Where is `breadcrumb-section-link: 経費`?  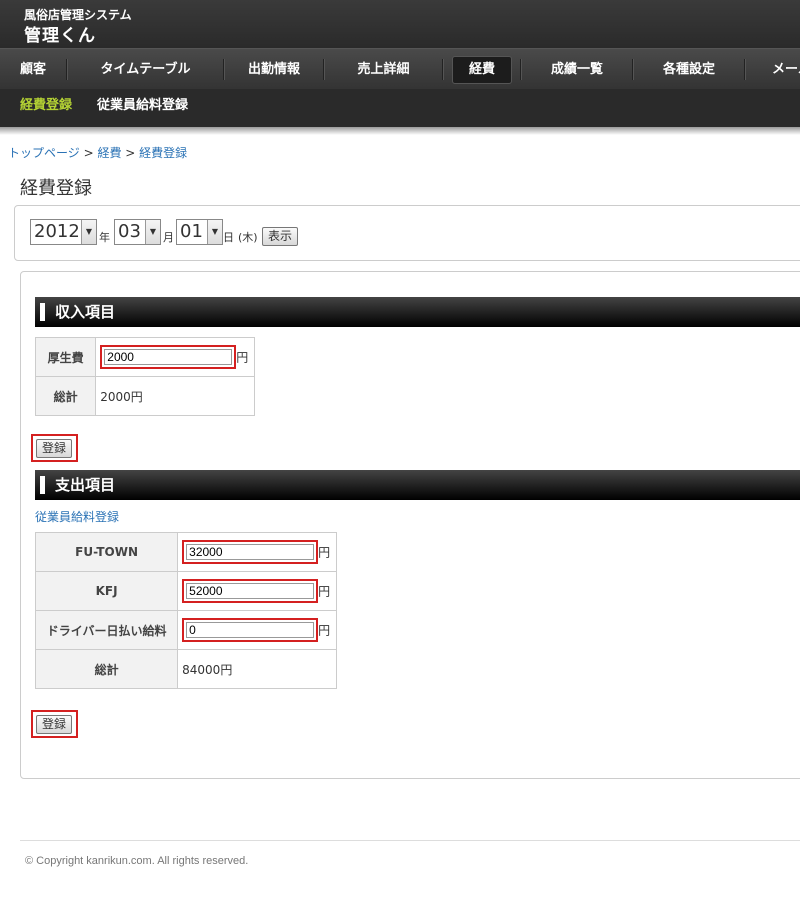 breadcrumb-section-link: 経費 is located at coordinates (109, 153).